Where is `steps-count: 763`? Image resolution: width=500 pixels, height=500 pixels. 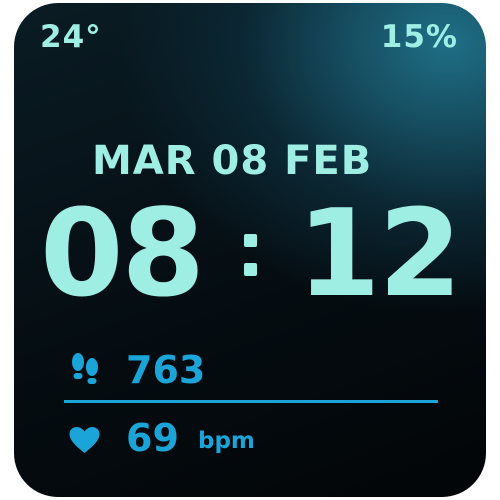
steps-count: 763 is located at coordinates (166, 370).